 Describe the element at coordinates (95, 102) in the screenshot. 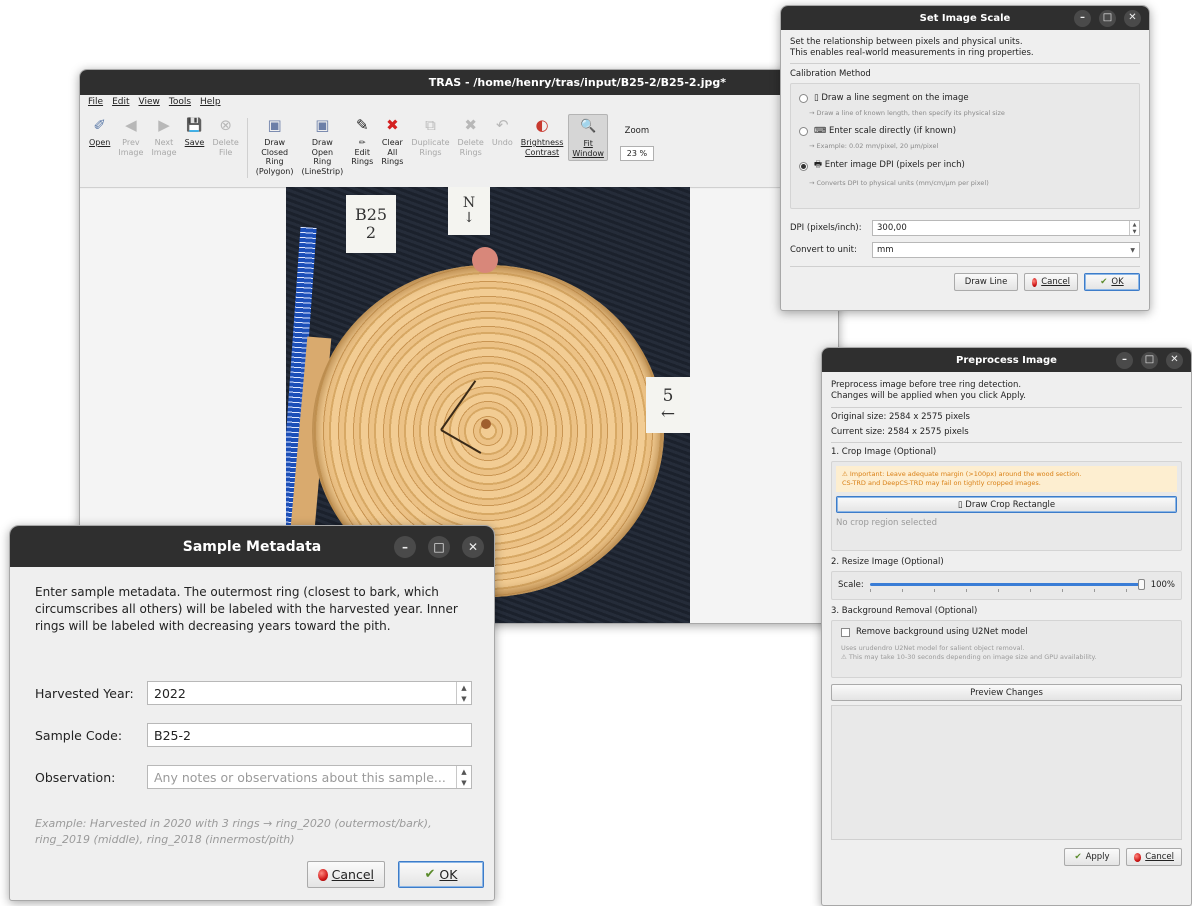

I see `menu-file: File` at that location.